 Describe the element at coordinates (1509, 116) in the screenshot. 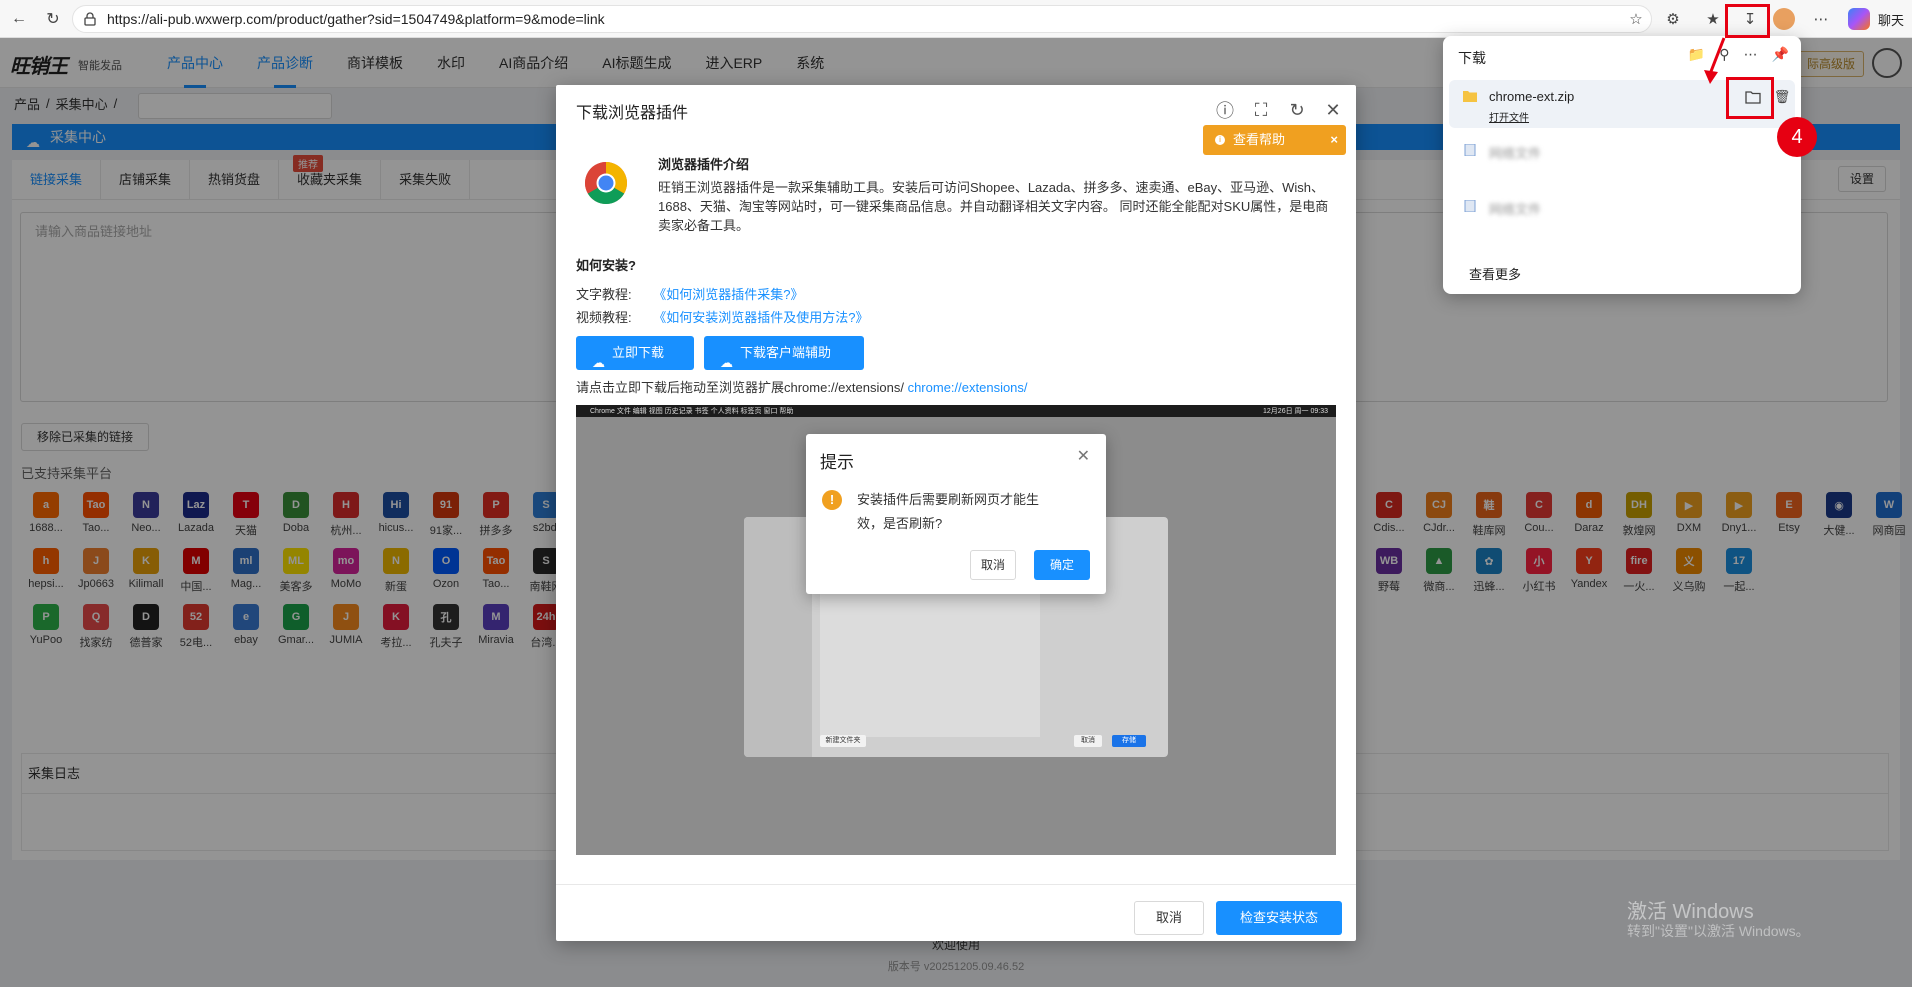

I see `open-file-link: 打开文件` at that location.